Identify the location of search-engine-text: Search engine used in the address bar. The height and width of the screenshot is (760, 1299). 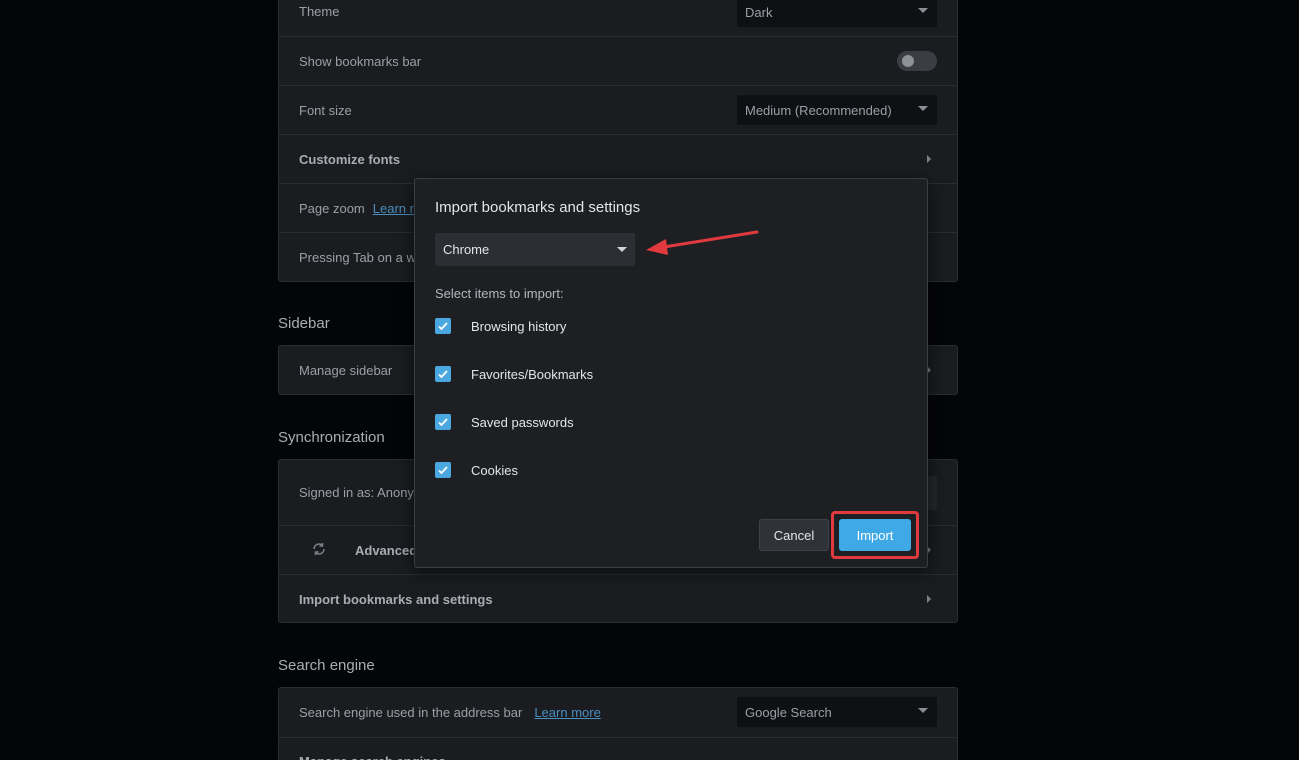
(411, 712).